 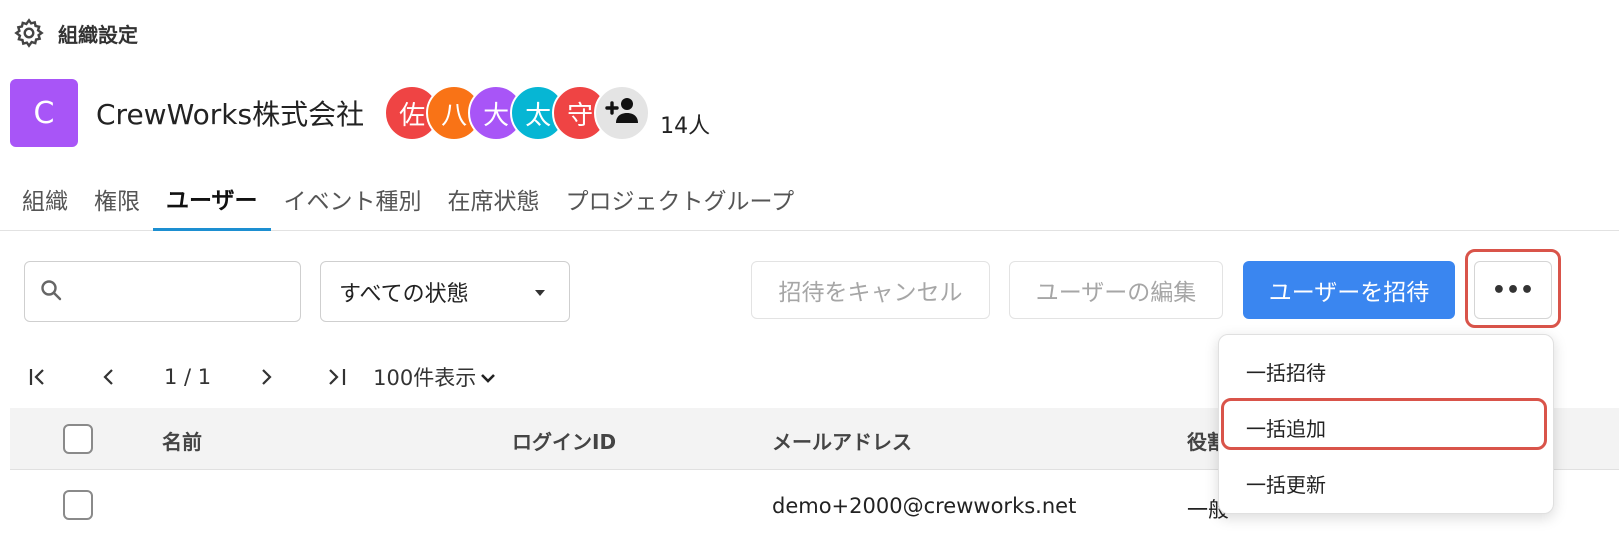 I want to click on org-name: CrewWorks株式会社, so click(x=230, y=114).